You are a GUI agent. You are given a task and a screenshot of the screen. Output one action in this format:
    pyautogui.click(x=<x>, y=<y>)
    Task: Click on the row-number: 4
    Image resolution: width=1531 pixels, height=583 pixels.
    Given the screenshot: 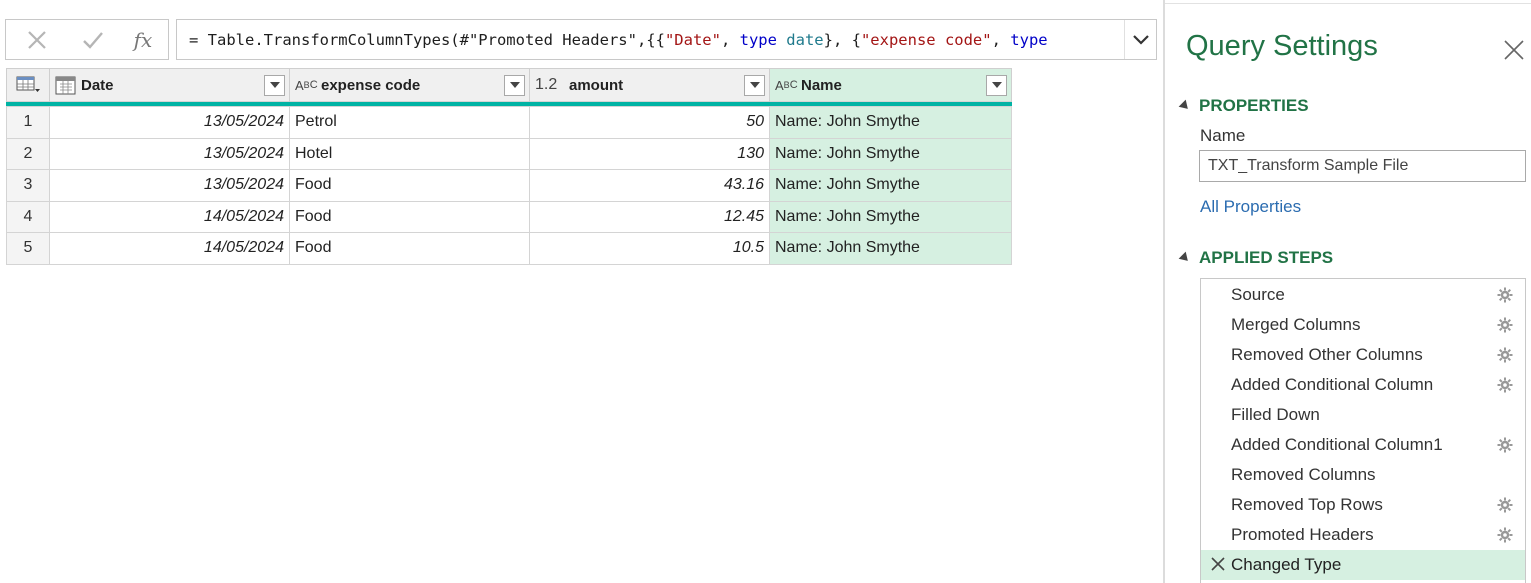 What is the action you would take?
    pyautogui.click(x=28, y=216)
    